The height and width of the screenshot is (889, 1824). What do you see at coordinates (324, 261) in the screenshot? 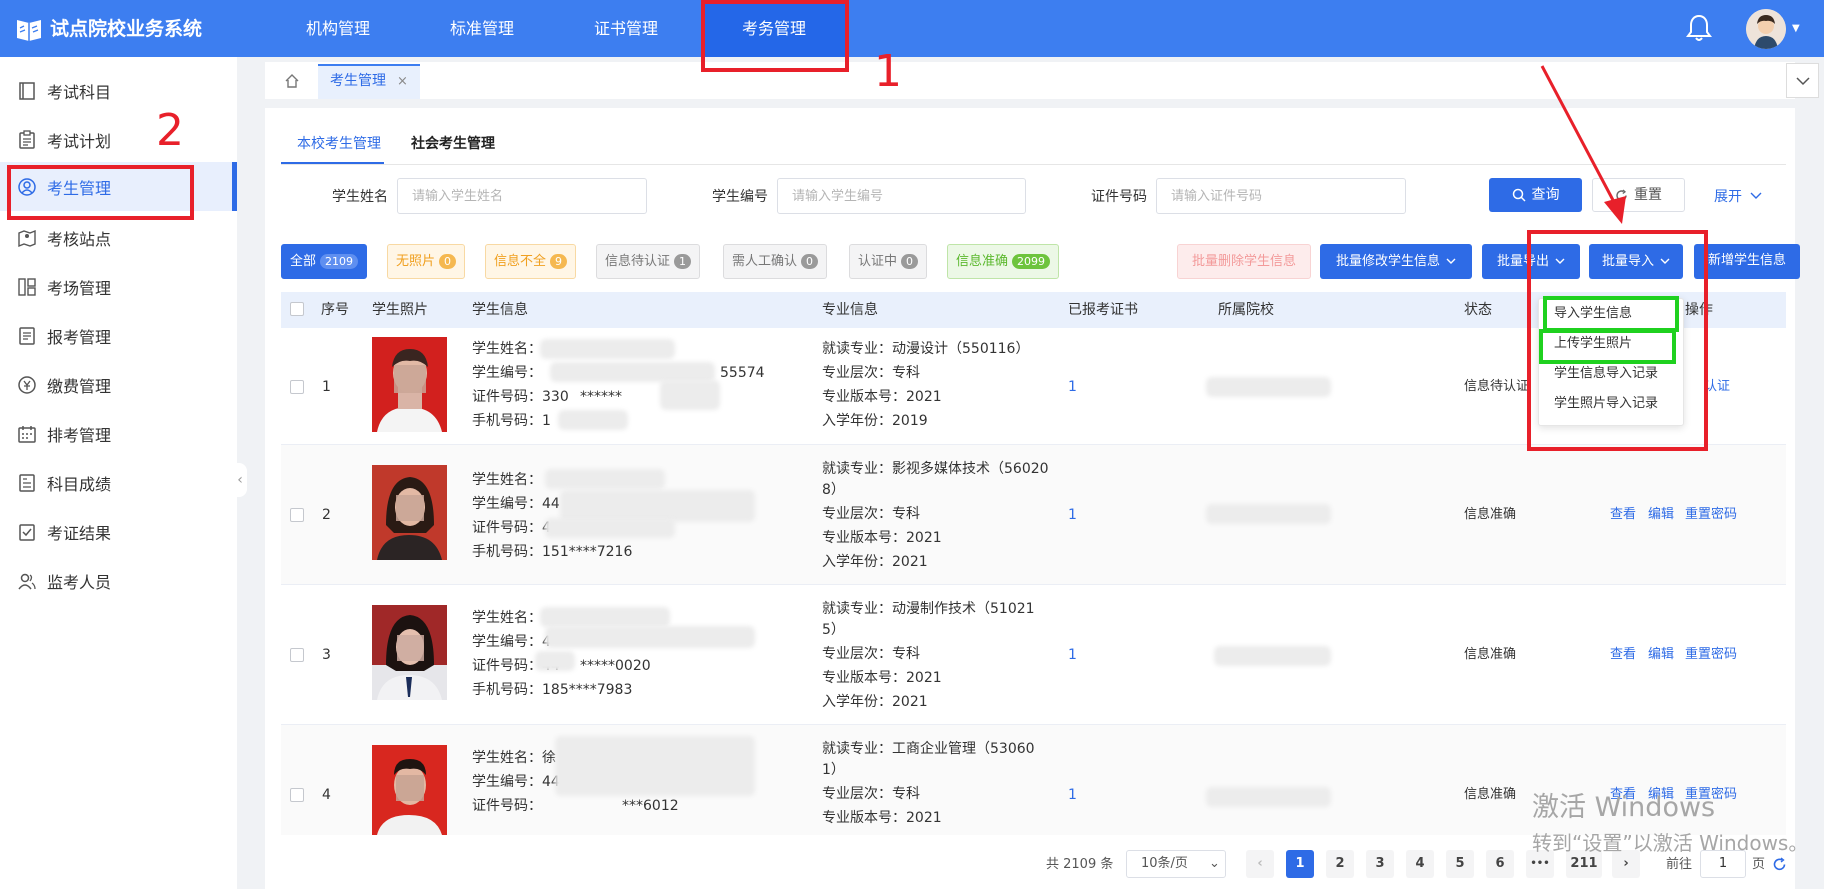
I see `filter-chip-all: 全部 2109` at bounding box center [324, 261].